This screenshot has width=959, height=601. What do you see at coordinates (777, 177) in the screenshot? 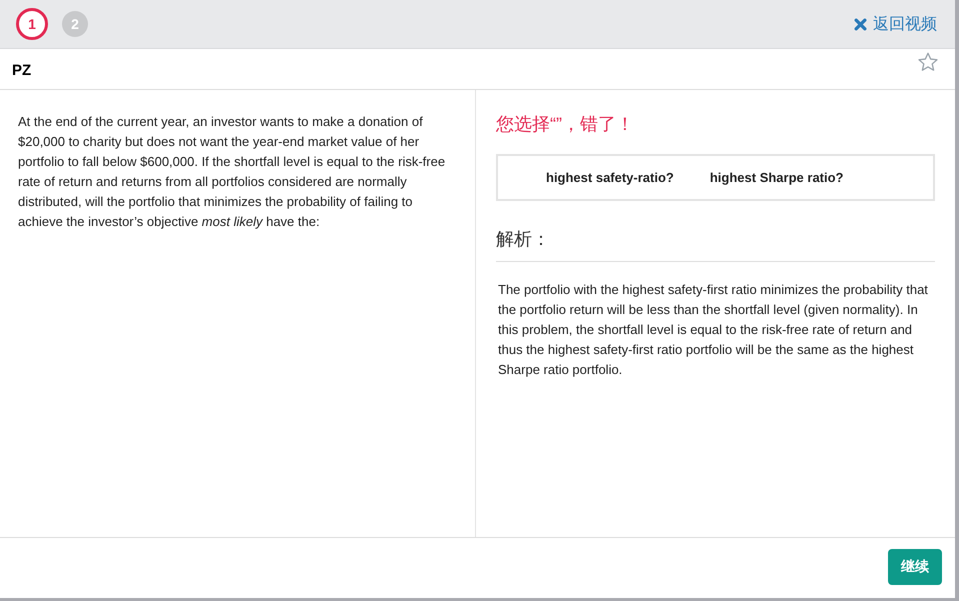
I see `answer-option: highest Sharpe ratio?` at bounding box center [777, 177].